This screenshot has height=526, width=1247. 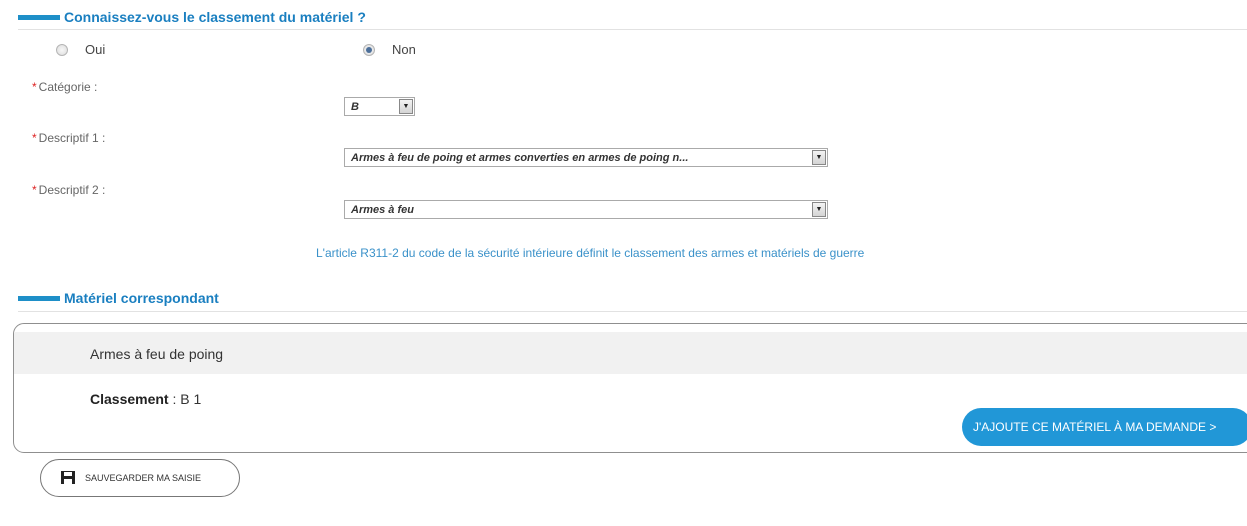 I want to click on add-material-button: J'AJOUTE CE MATÉRIEL À MA DEMANDE >, so click(x=1104, y=427).